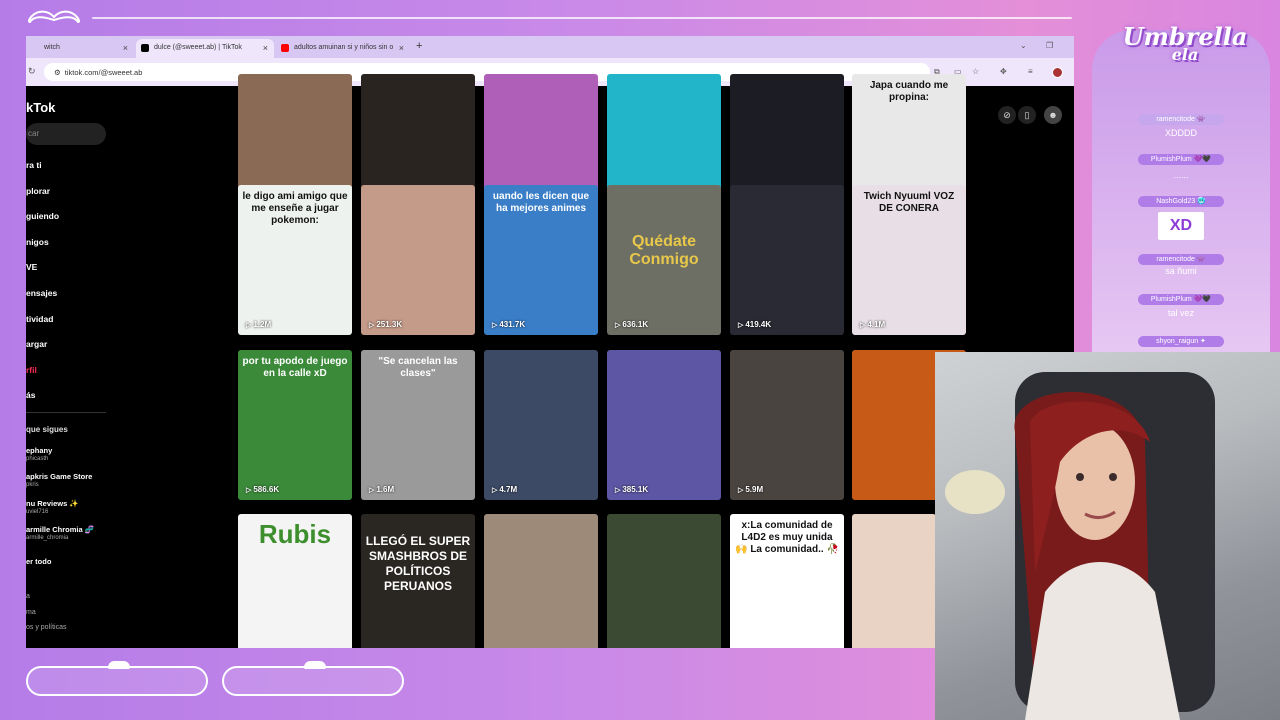 Image resolution: width=1280 pixels, height=720 pixels. What do you see at coordinates (541, 581) in the screenshot?
I see `video-thumbnail: 48.3K` at bounding box center [541, 581].